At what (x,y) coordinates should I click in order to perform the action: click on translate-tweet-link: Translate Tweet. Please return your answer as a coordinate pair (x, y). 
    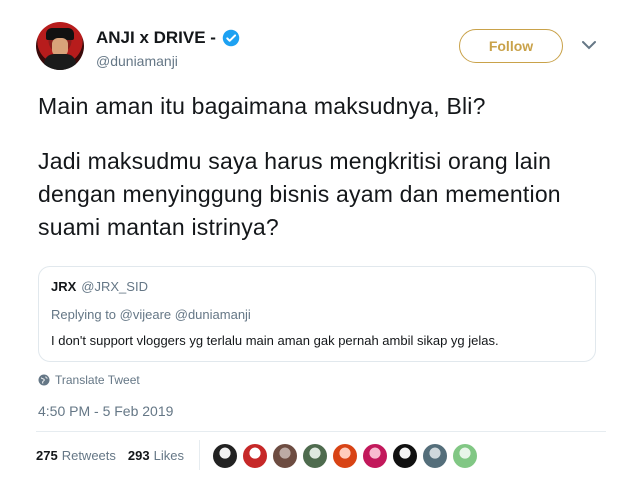
    Looking at the image, I should click on (89, 380).